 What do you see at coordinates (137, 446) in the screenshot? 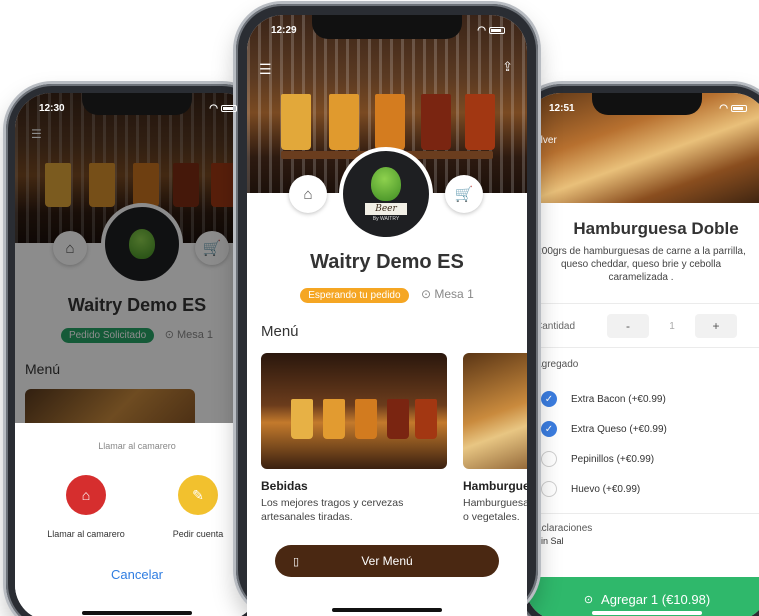
I see `sheet-title: Llamar al camarero` at bounding box center [137, 446].